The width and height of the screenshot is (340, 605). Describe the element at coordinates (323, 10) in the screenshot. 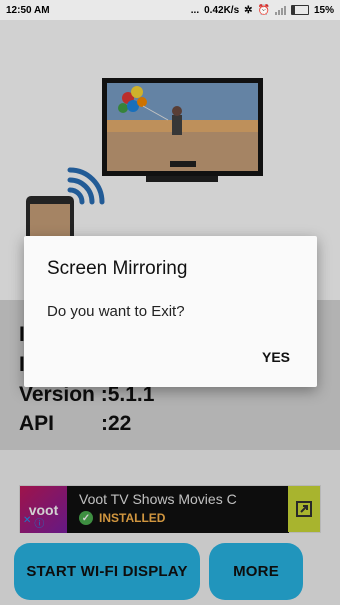

I see `battery-level: 15%` at that location.